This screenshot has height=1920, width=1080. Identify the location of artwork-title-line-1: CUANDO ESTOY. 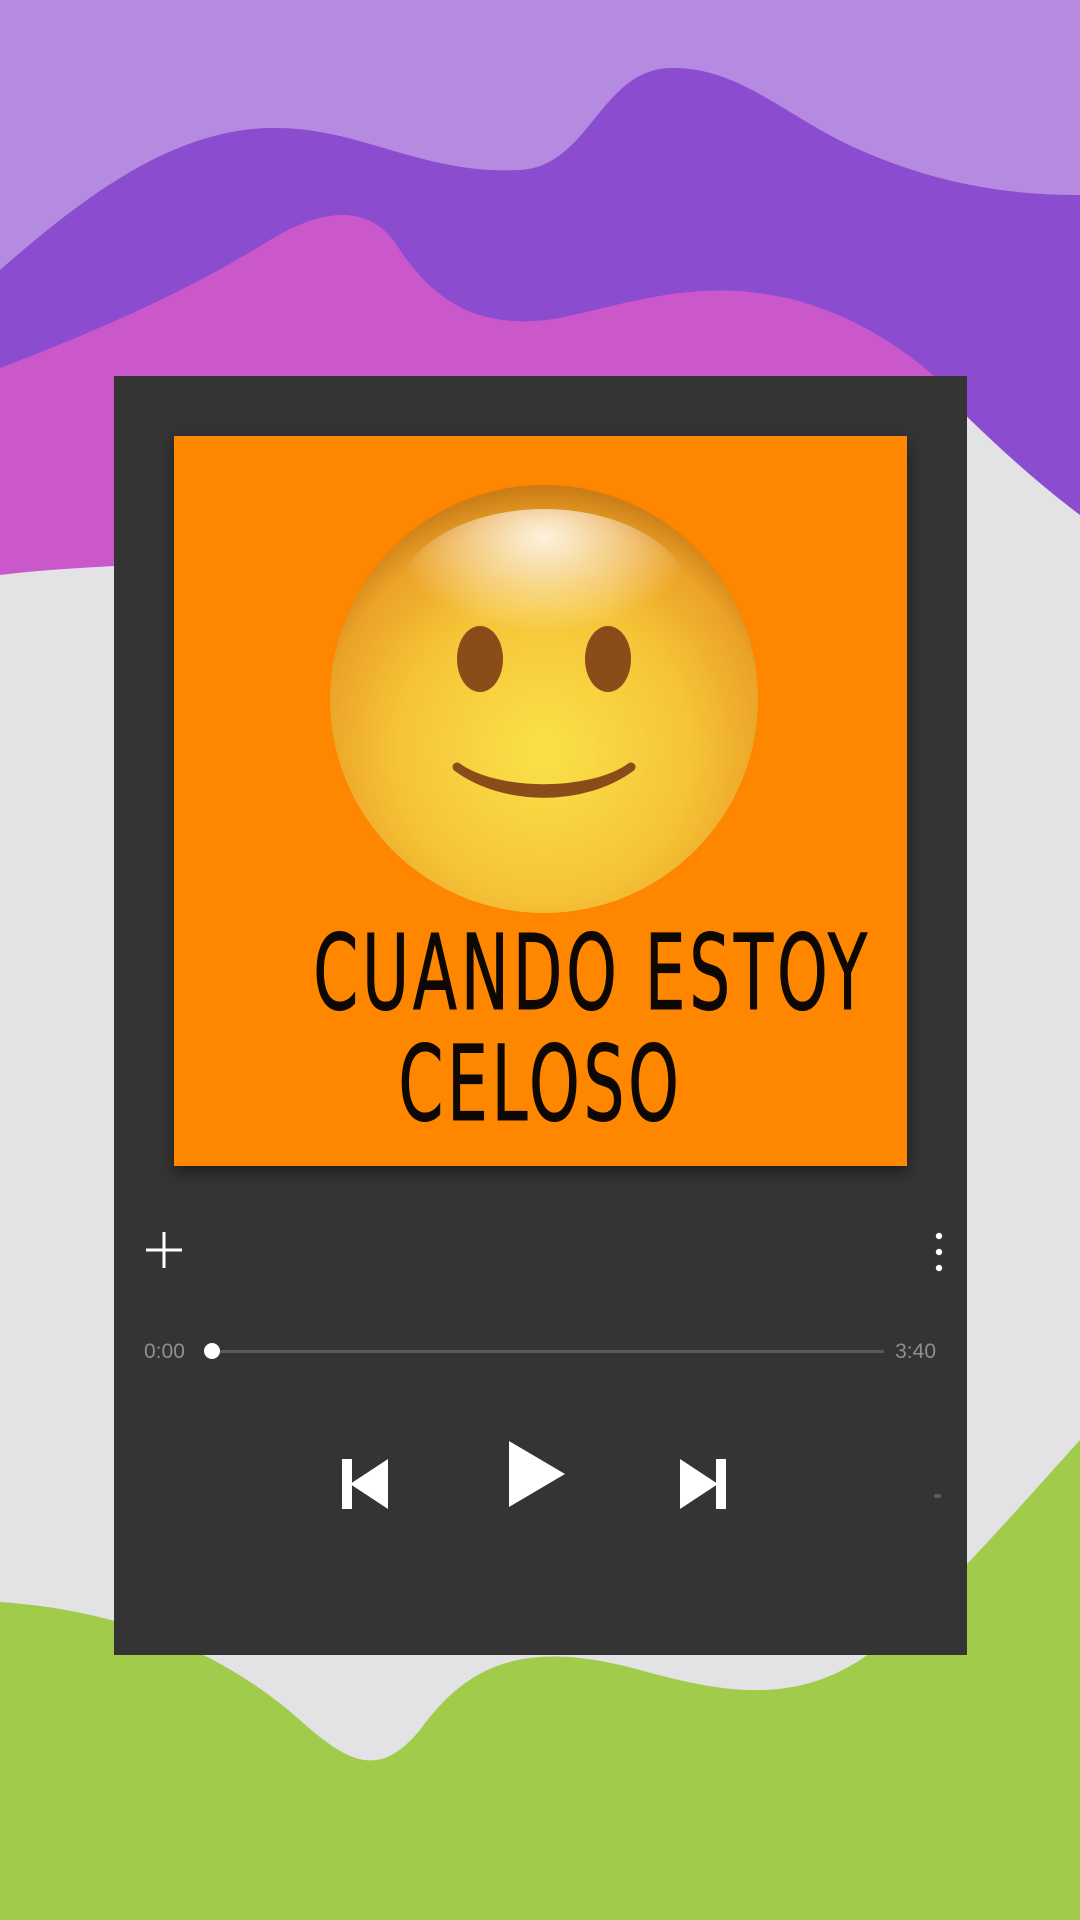
(592, 973).